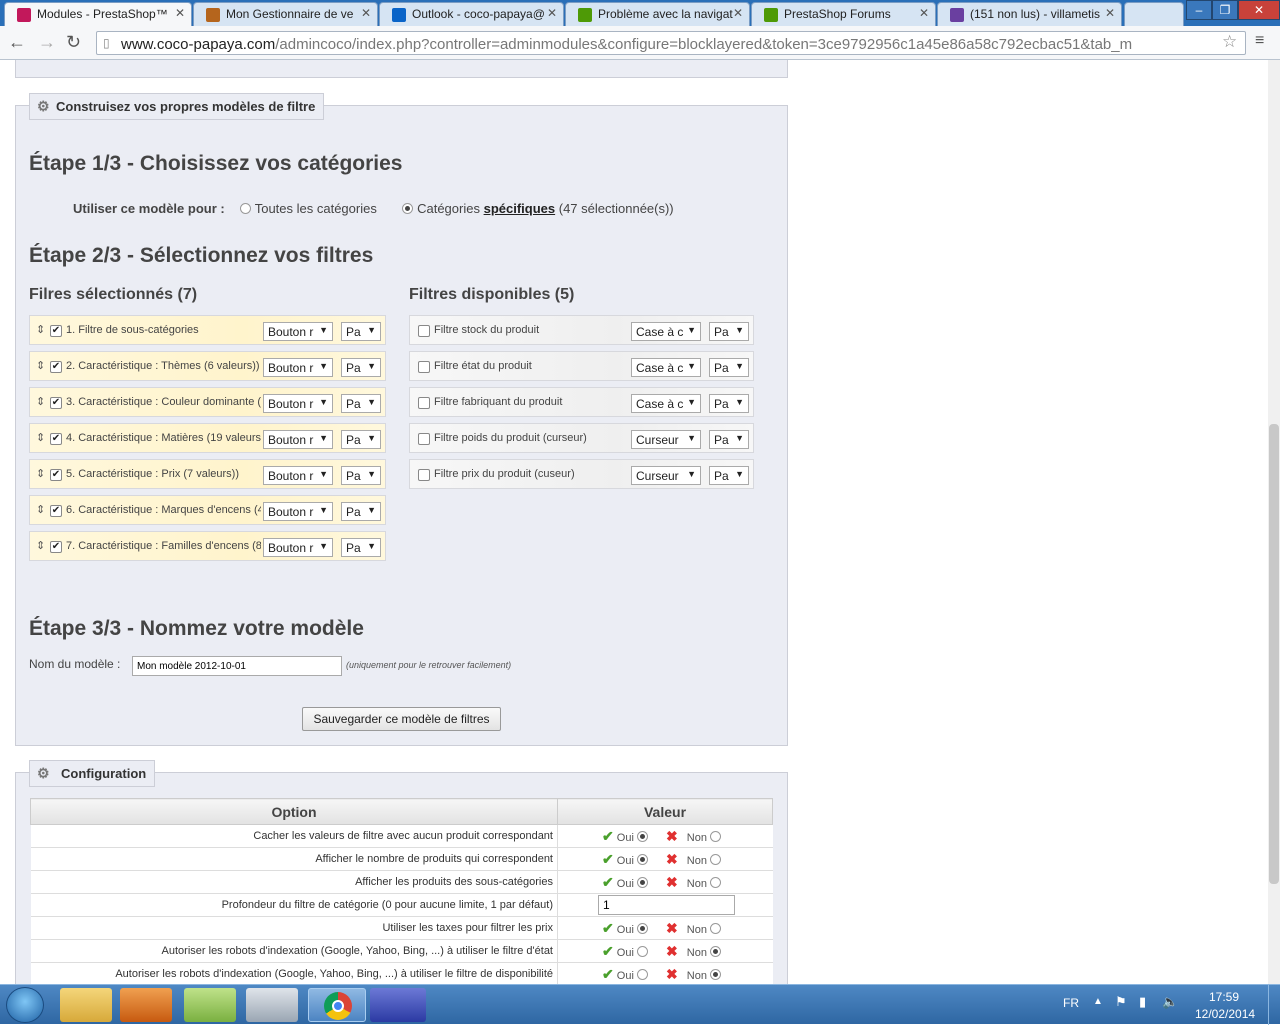  I want to click on action-center-flag-icon: ⚑, so click(1121, 1002).